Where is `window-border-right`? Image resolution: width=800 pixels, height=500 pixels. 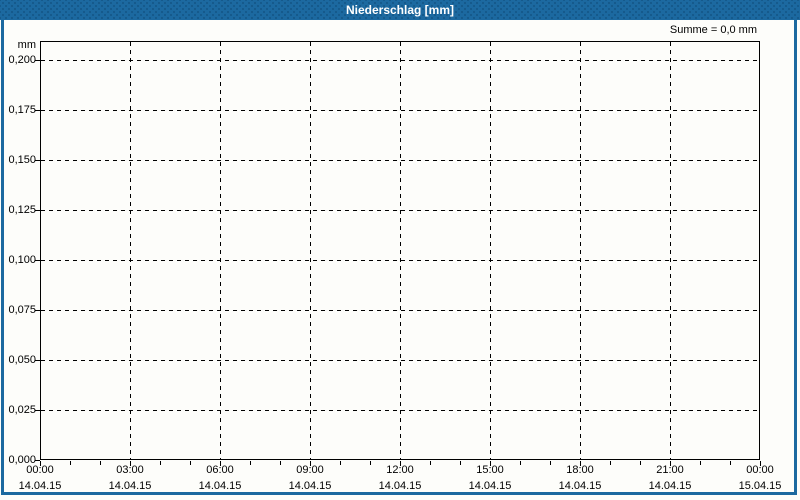 window-border-right is located at coordinates (795, 257).